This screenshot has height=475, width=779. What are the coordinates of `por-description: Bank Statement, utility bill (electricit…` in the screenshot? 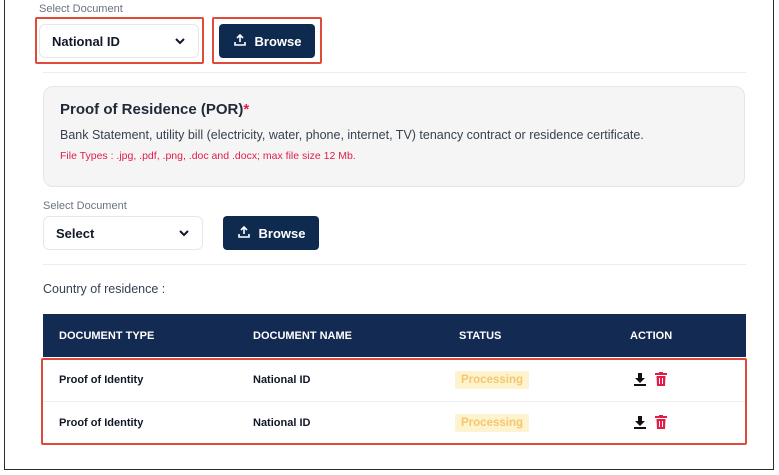 It's located at (352, 135).